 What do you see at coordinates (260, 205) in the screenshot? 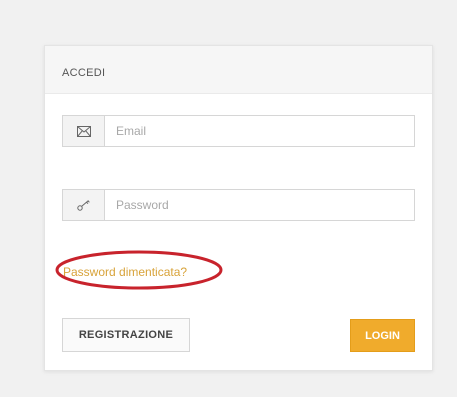
I see `password-field` at bounding box center [260, 205].